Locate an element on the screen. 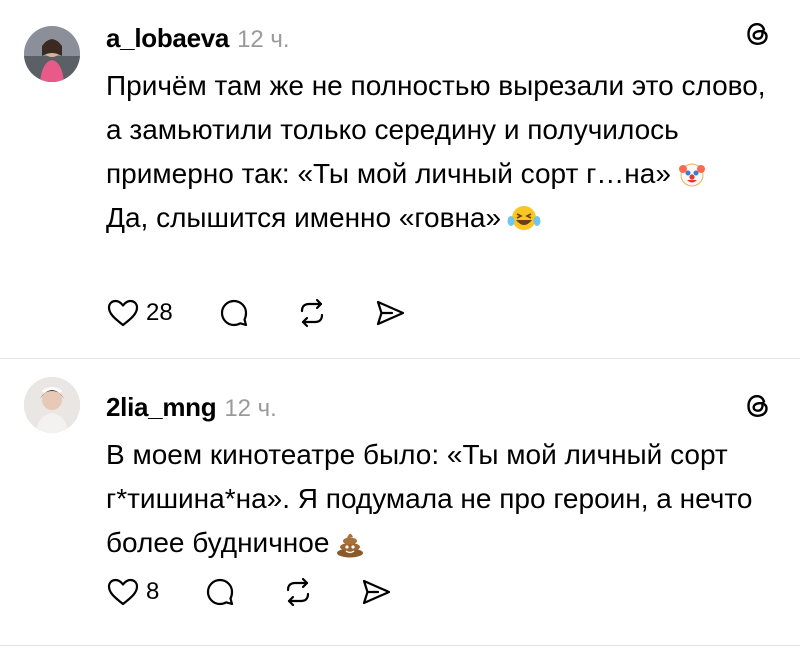 The width and height of the screenshot is (800, 649). pile-of-poo-icon is located at coordinates (350, 545).